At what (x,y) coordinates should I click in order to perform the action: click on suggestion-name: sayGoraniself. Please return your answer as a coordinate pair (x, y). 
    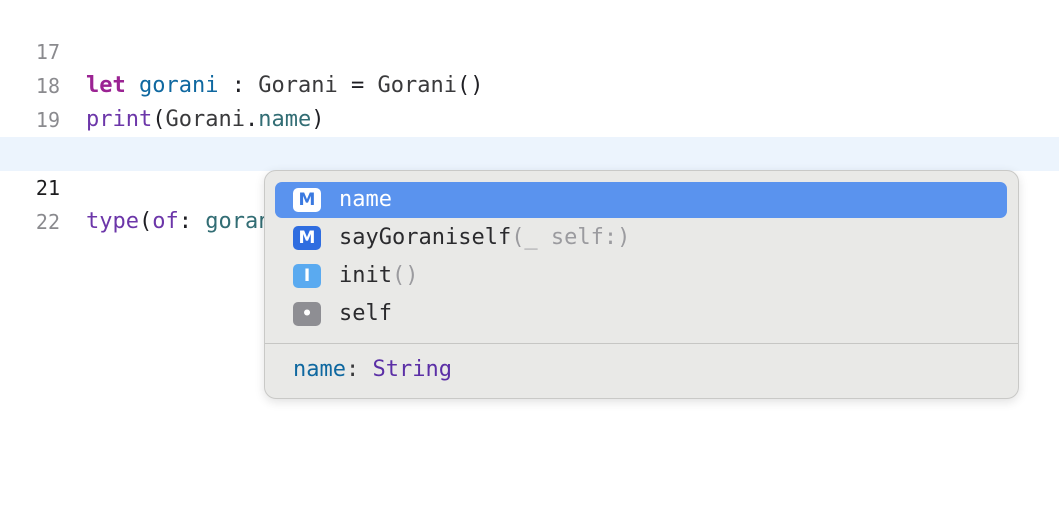
    Looking at the image, I should click on (425, 237).